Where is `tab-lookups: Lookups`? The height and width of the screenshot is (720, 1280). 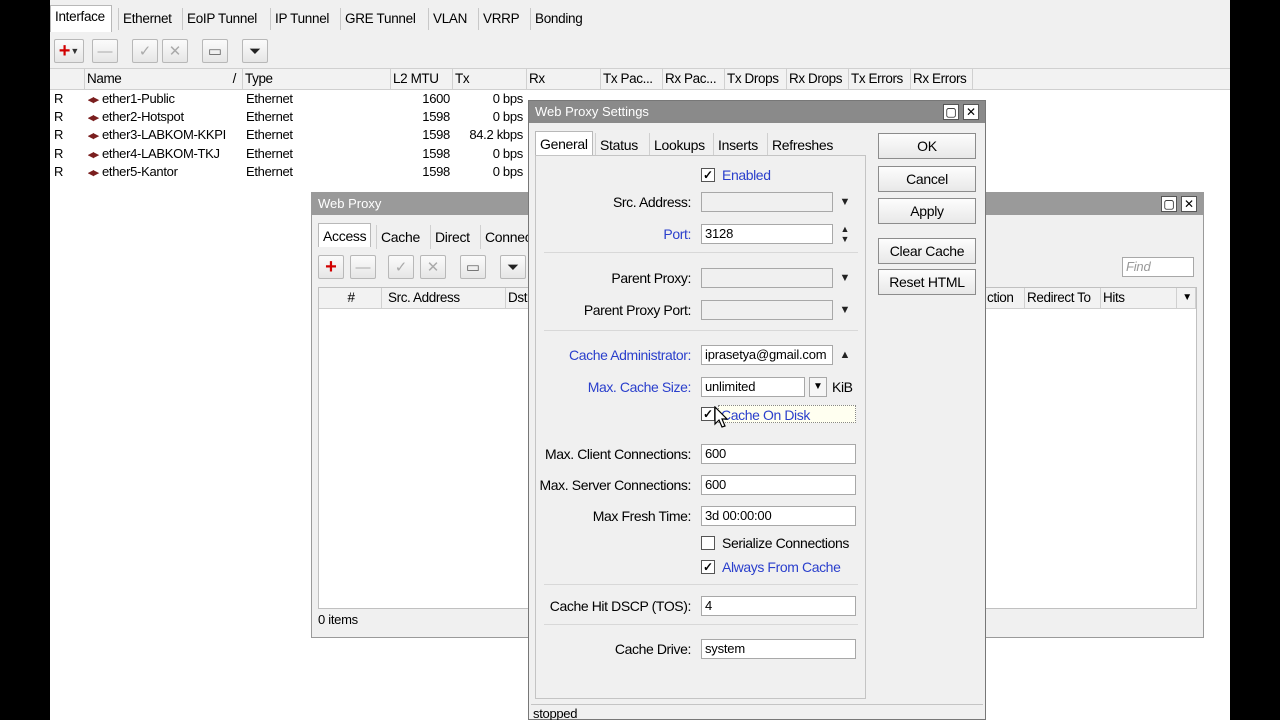 tab-lookups: Lookups is located at coordinates (679, 145).